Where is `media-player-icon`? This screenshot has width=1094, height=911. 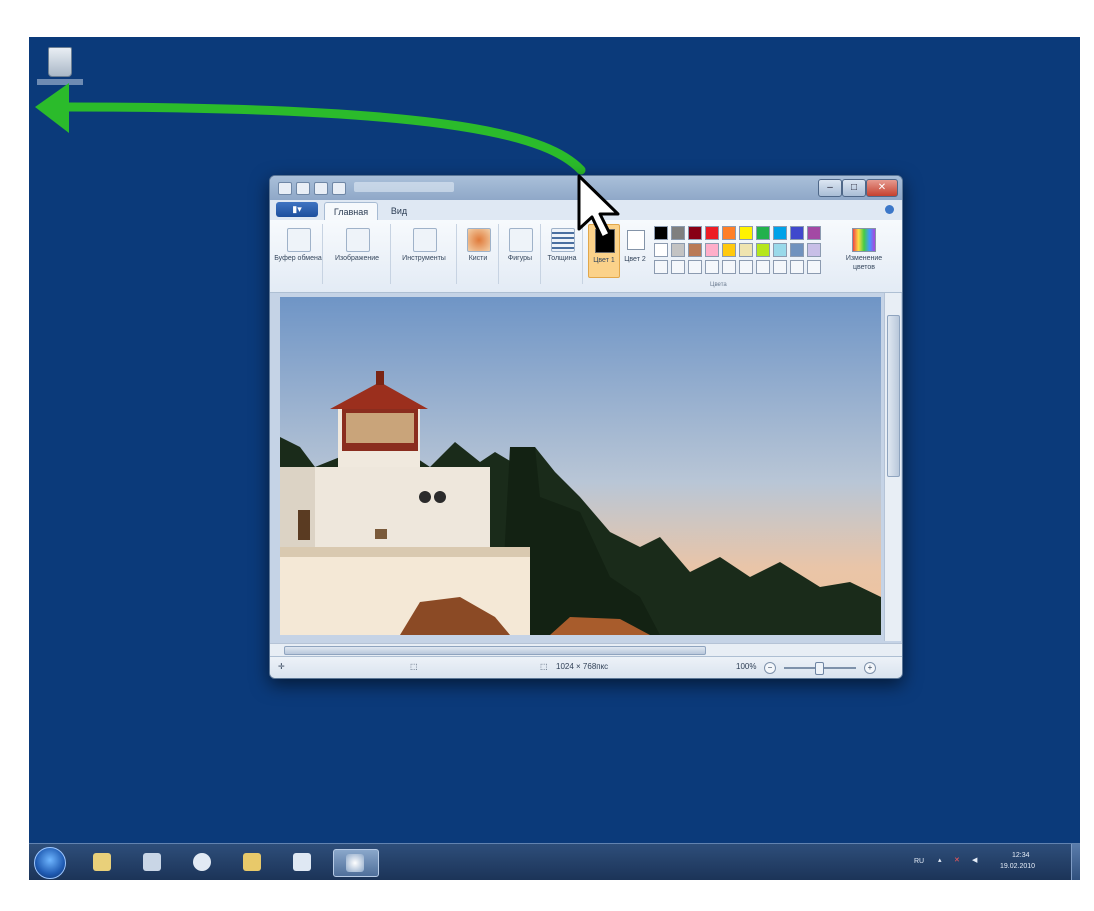 media-player-icon is located at coordinates (202, 862).